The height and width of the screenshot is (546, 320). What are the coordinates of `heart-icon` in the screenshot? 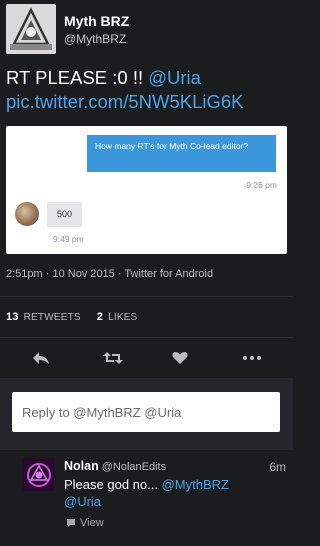 It's located at (180, 358).